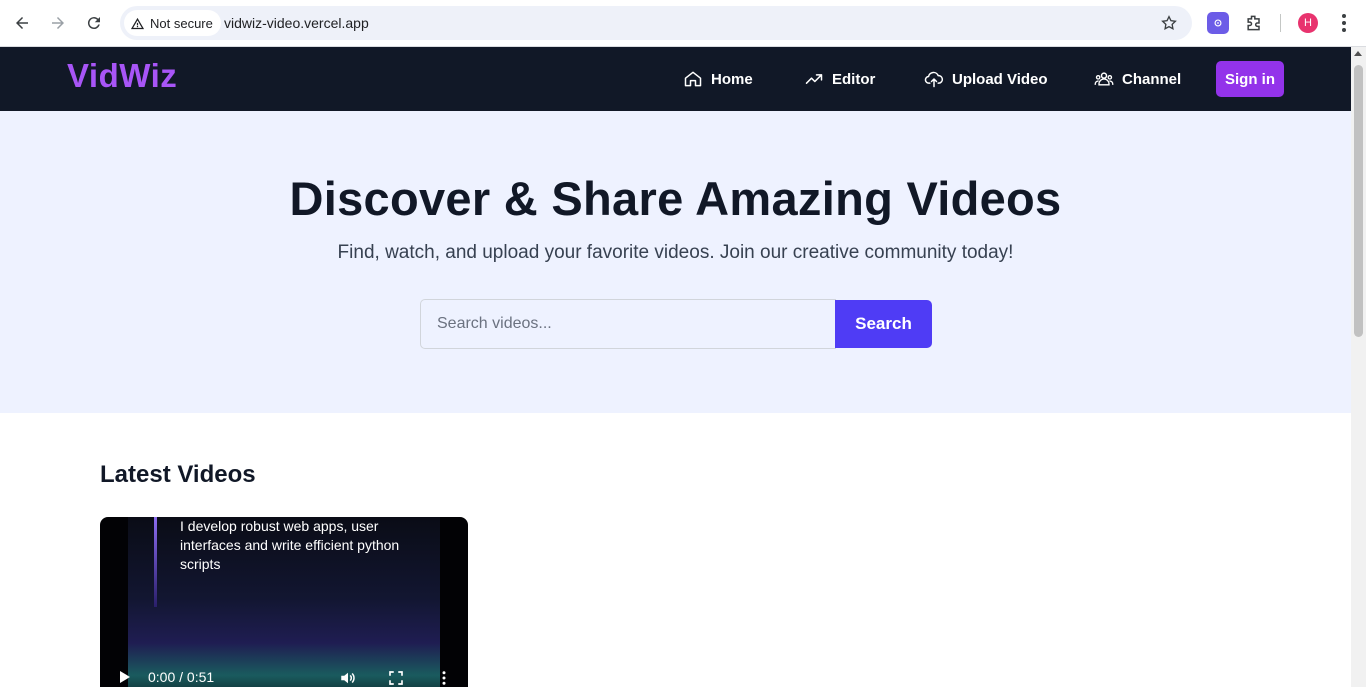 The height and width of the screenshot is (687, 1366). I want to click on nav-upload-label: Upload Video, so click(1000, 79).